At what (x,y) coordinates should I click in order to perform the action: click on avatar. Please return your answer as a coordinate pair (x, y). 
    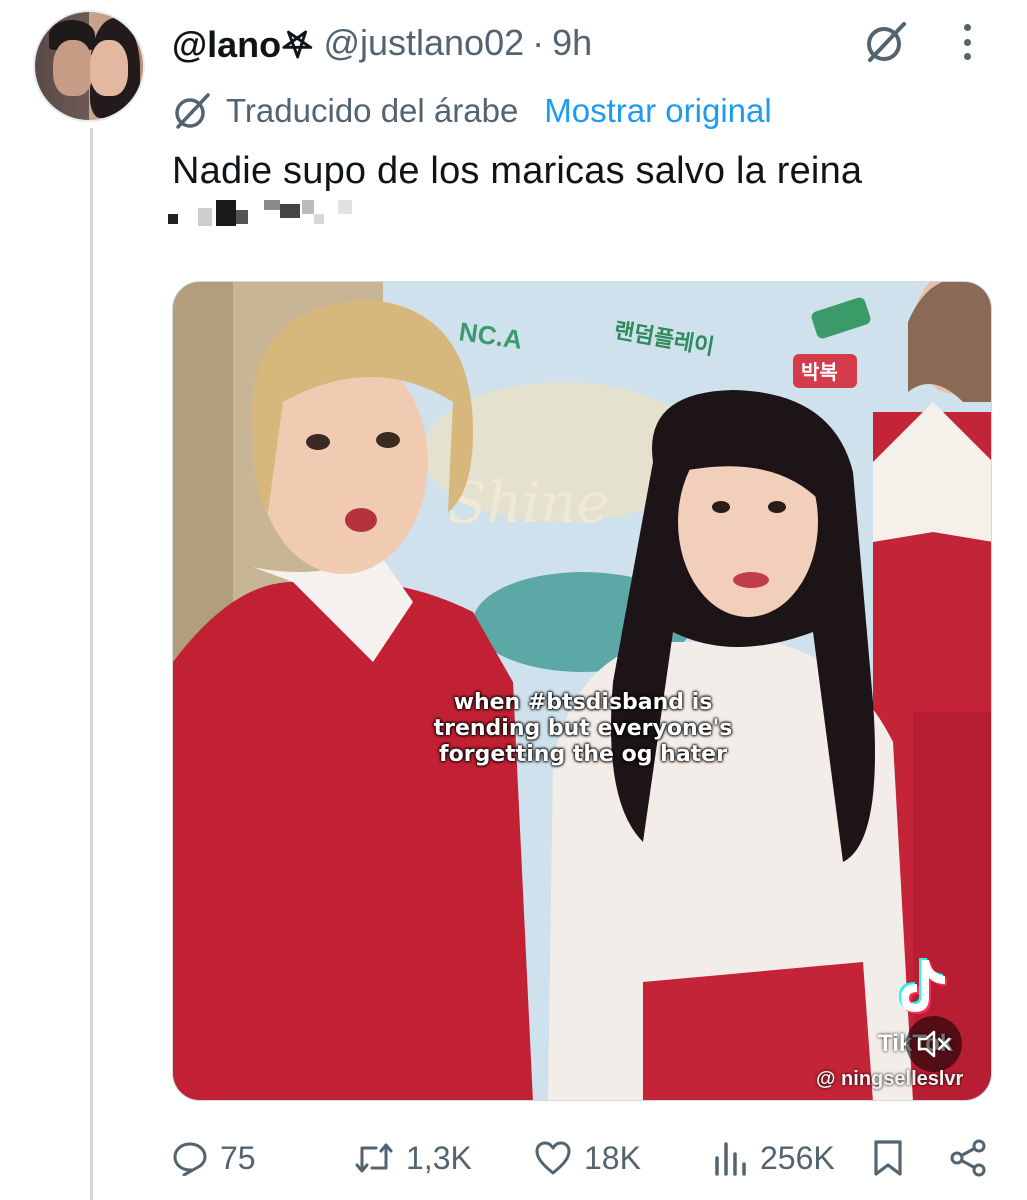
    Looking at the image, I should click on (89, 66).